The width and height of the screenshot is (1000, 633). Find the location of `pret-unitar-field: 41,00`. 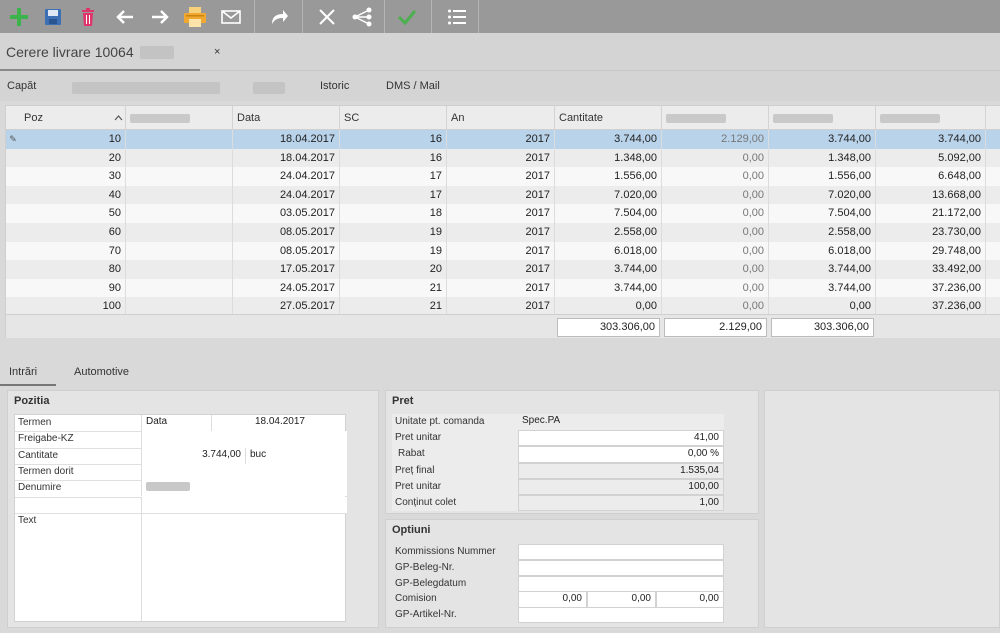

pret-unitar-field: 41,00 is located at coordinates (621, 438).